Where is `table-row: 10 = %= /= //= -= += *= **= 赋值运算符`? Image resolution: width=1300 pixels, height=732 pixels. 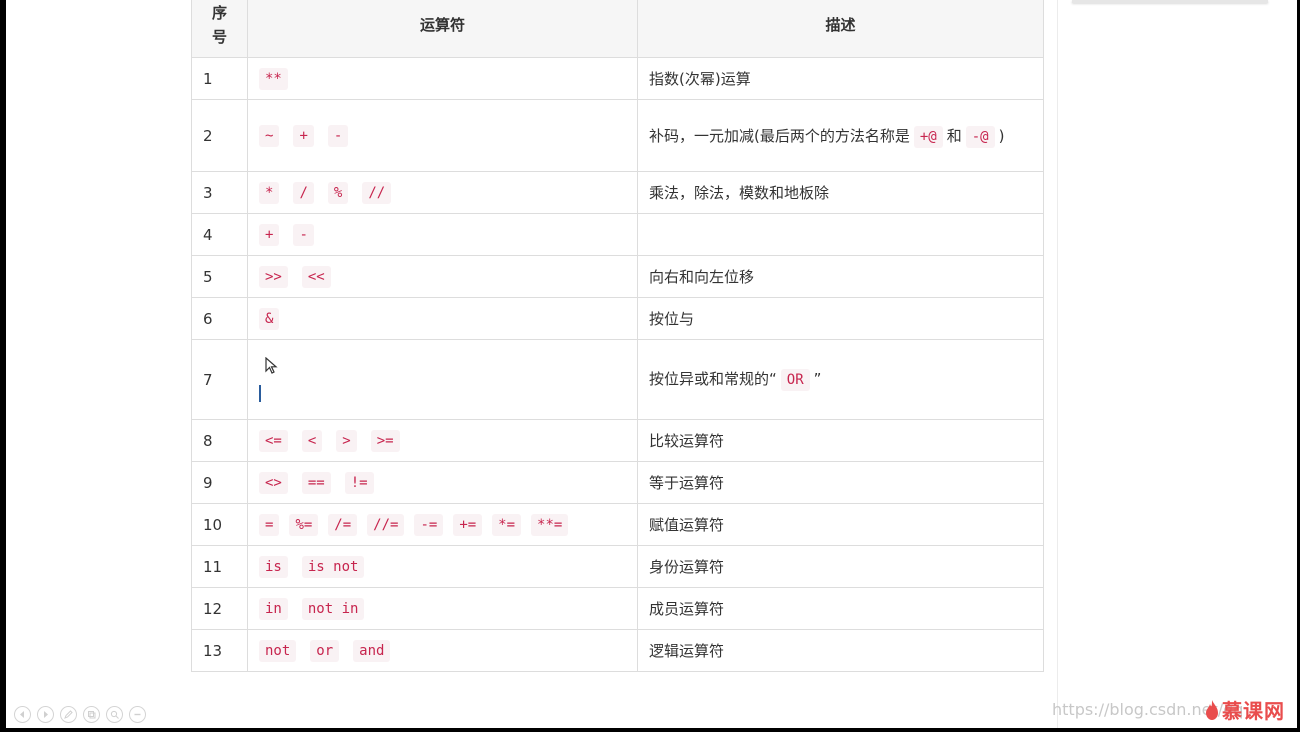 table-row: 10 = %= /= //= -= += *= **= 赋值运算符 is located at coordinates (617, 524).